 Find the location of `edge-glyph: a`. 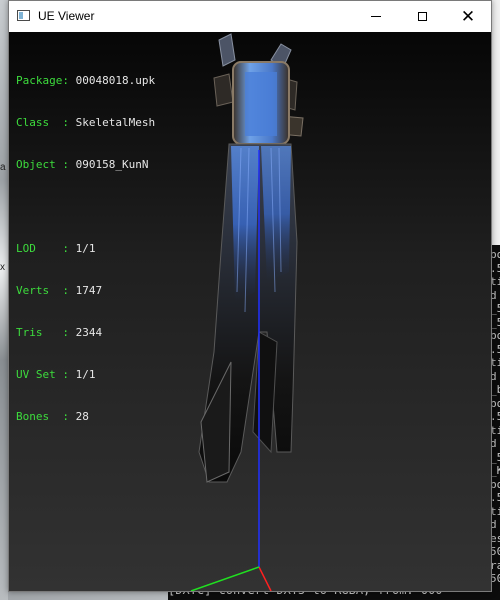

edge-glyph: a is located at coordinates (3, 167).